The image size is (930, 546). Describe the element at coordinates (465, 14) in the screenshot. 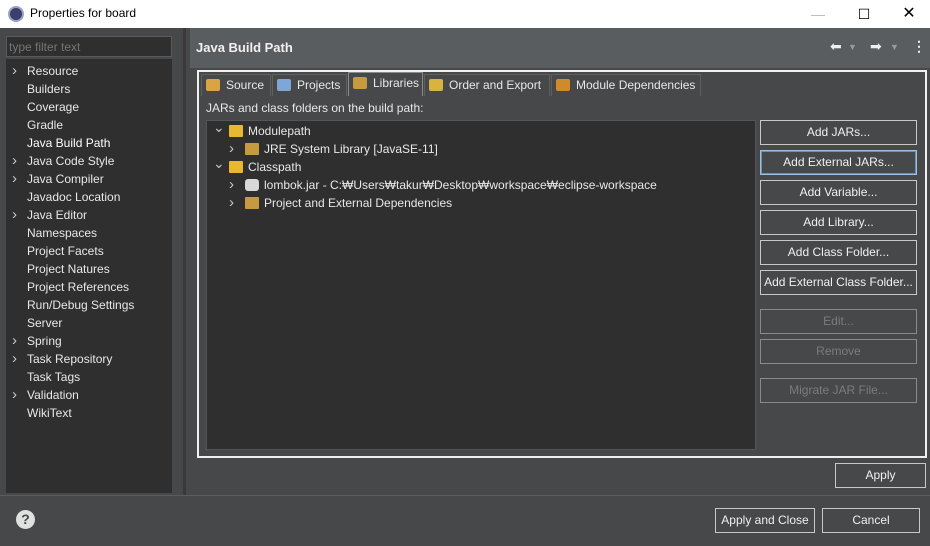

I see `title-bar: Properties for board — ☐ ✕` at that location.